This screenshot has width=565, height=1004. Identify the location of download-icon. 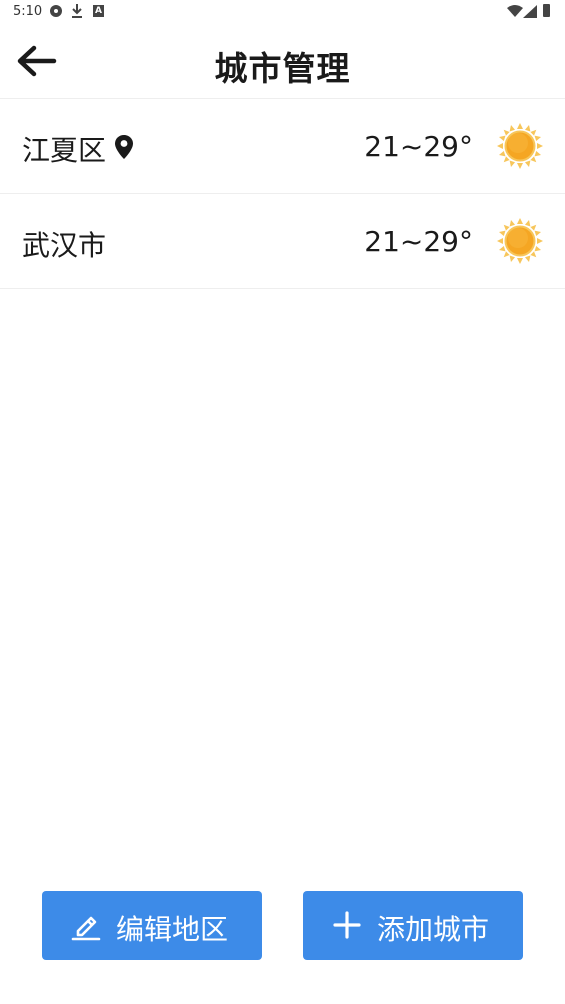
(77, 13).